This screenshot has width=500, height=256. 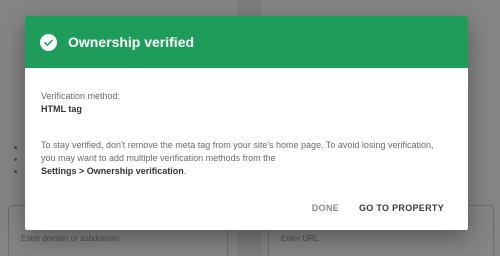 What do you see at coordinates (112, 171) in the screenshot?
I see `settings-path: Settings > Ownership verification` at bounding box center [112, 171].